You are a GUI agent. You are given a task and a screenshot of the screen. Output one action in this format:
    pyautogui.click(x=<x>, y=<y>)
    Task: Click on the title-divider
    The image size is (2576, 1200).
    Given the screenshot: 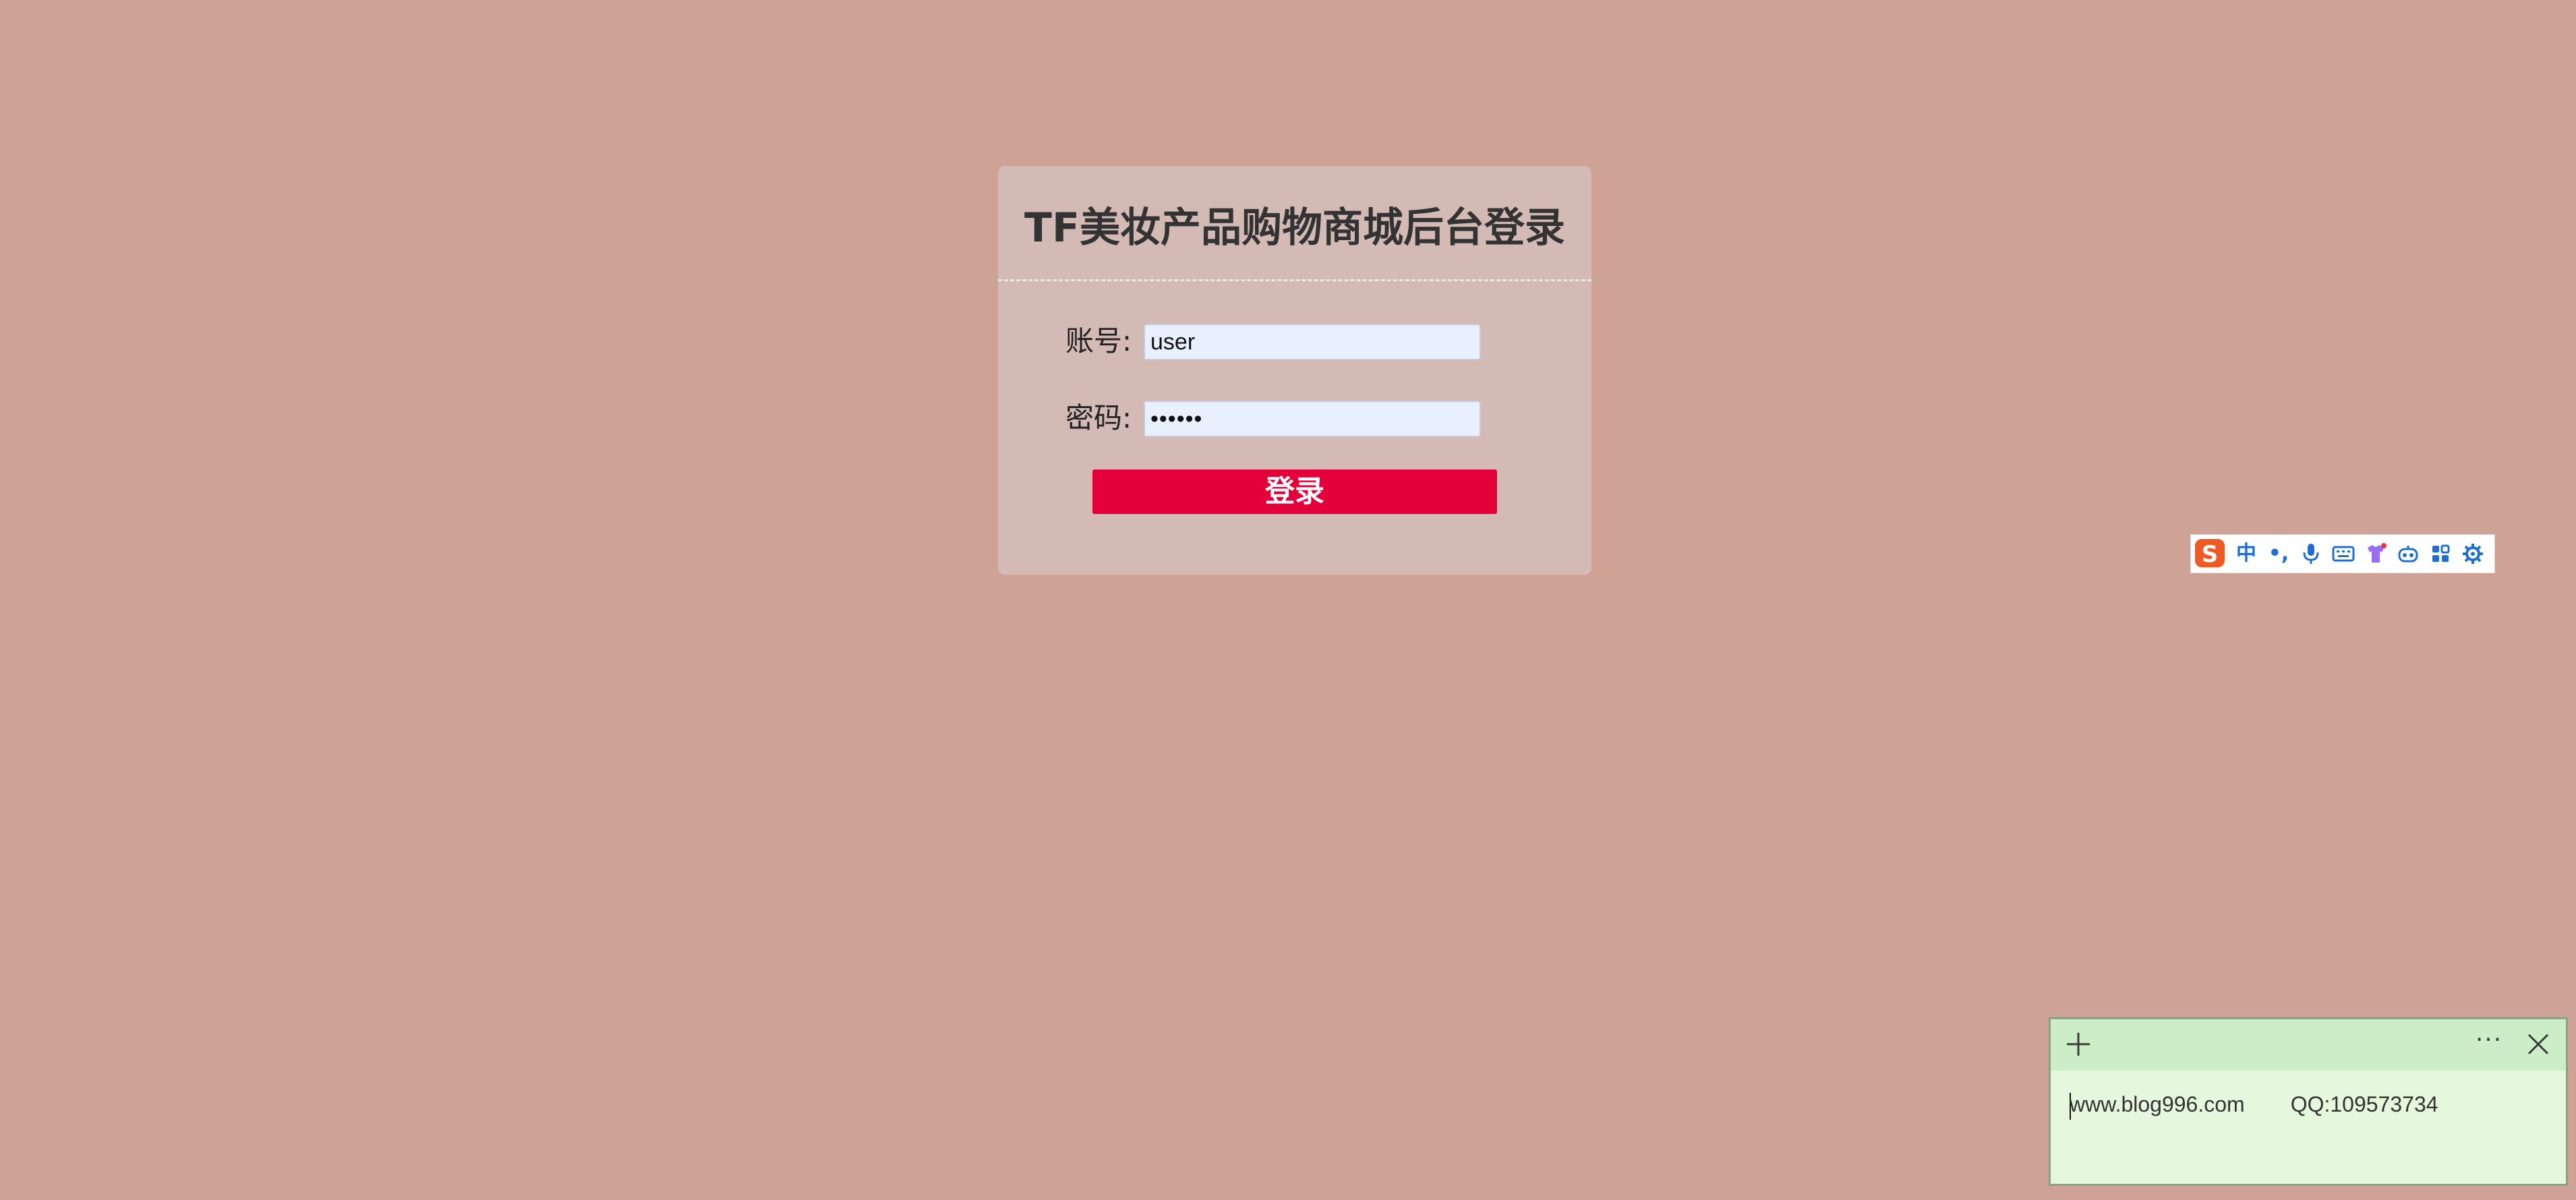 What is the action you would take?
    pyautogui.click(x=1294, y=280)
    